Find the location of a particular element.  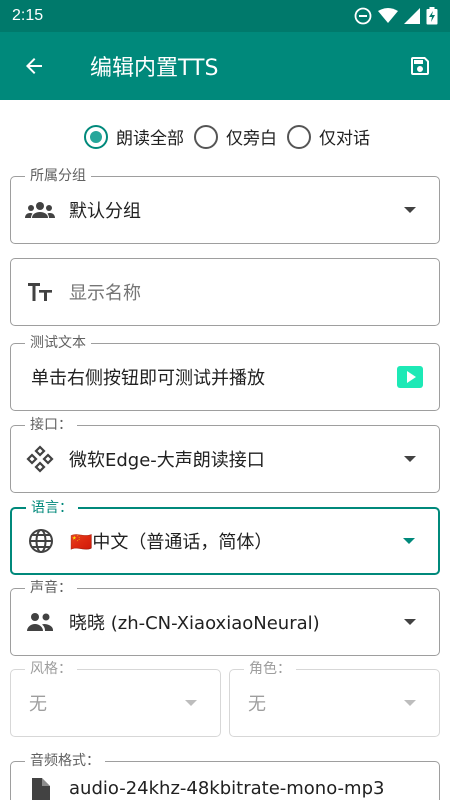

radio-label: 仅对话 is located at coordinates (344, 139).